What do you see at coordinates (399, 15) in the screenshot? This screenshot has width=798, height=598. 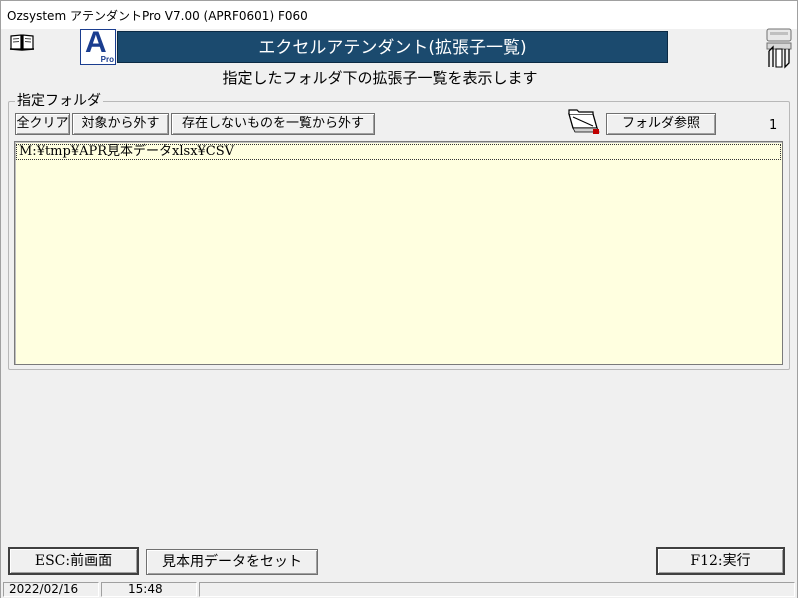 I see `title-bar: Ozsystem アテンダントPro V7.00 (APRF0601) F060` at bounding box center [399, 15].